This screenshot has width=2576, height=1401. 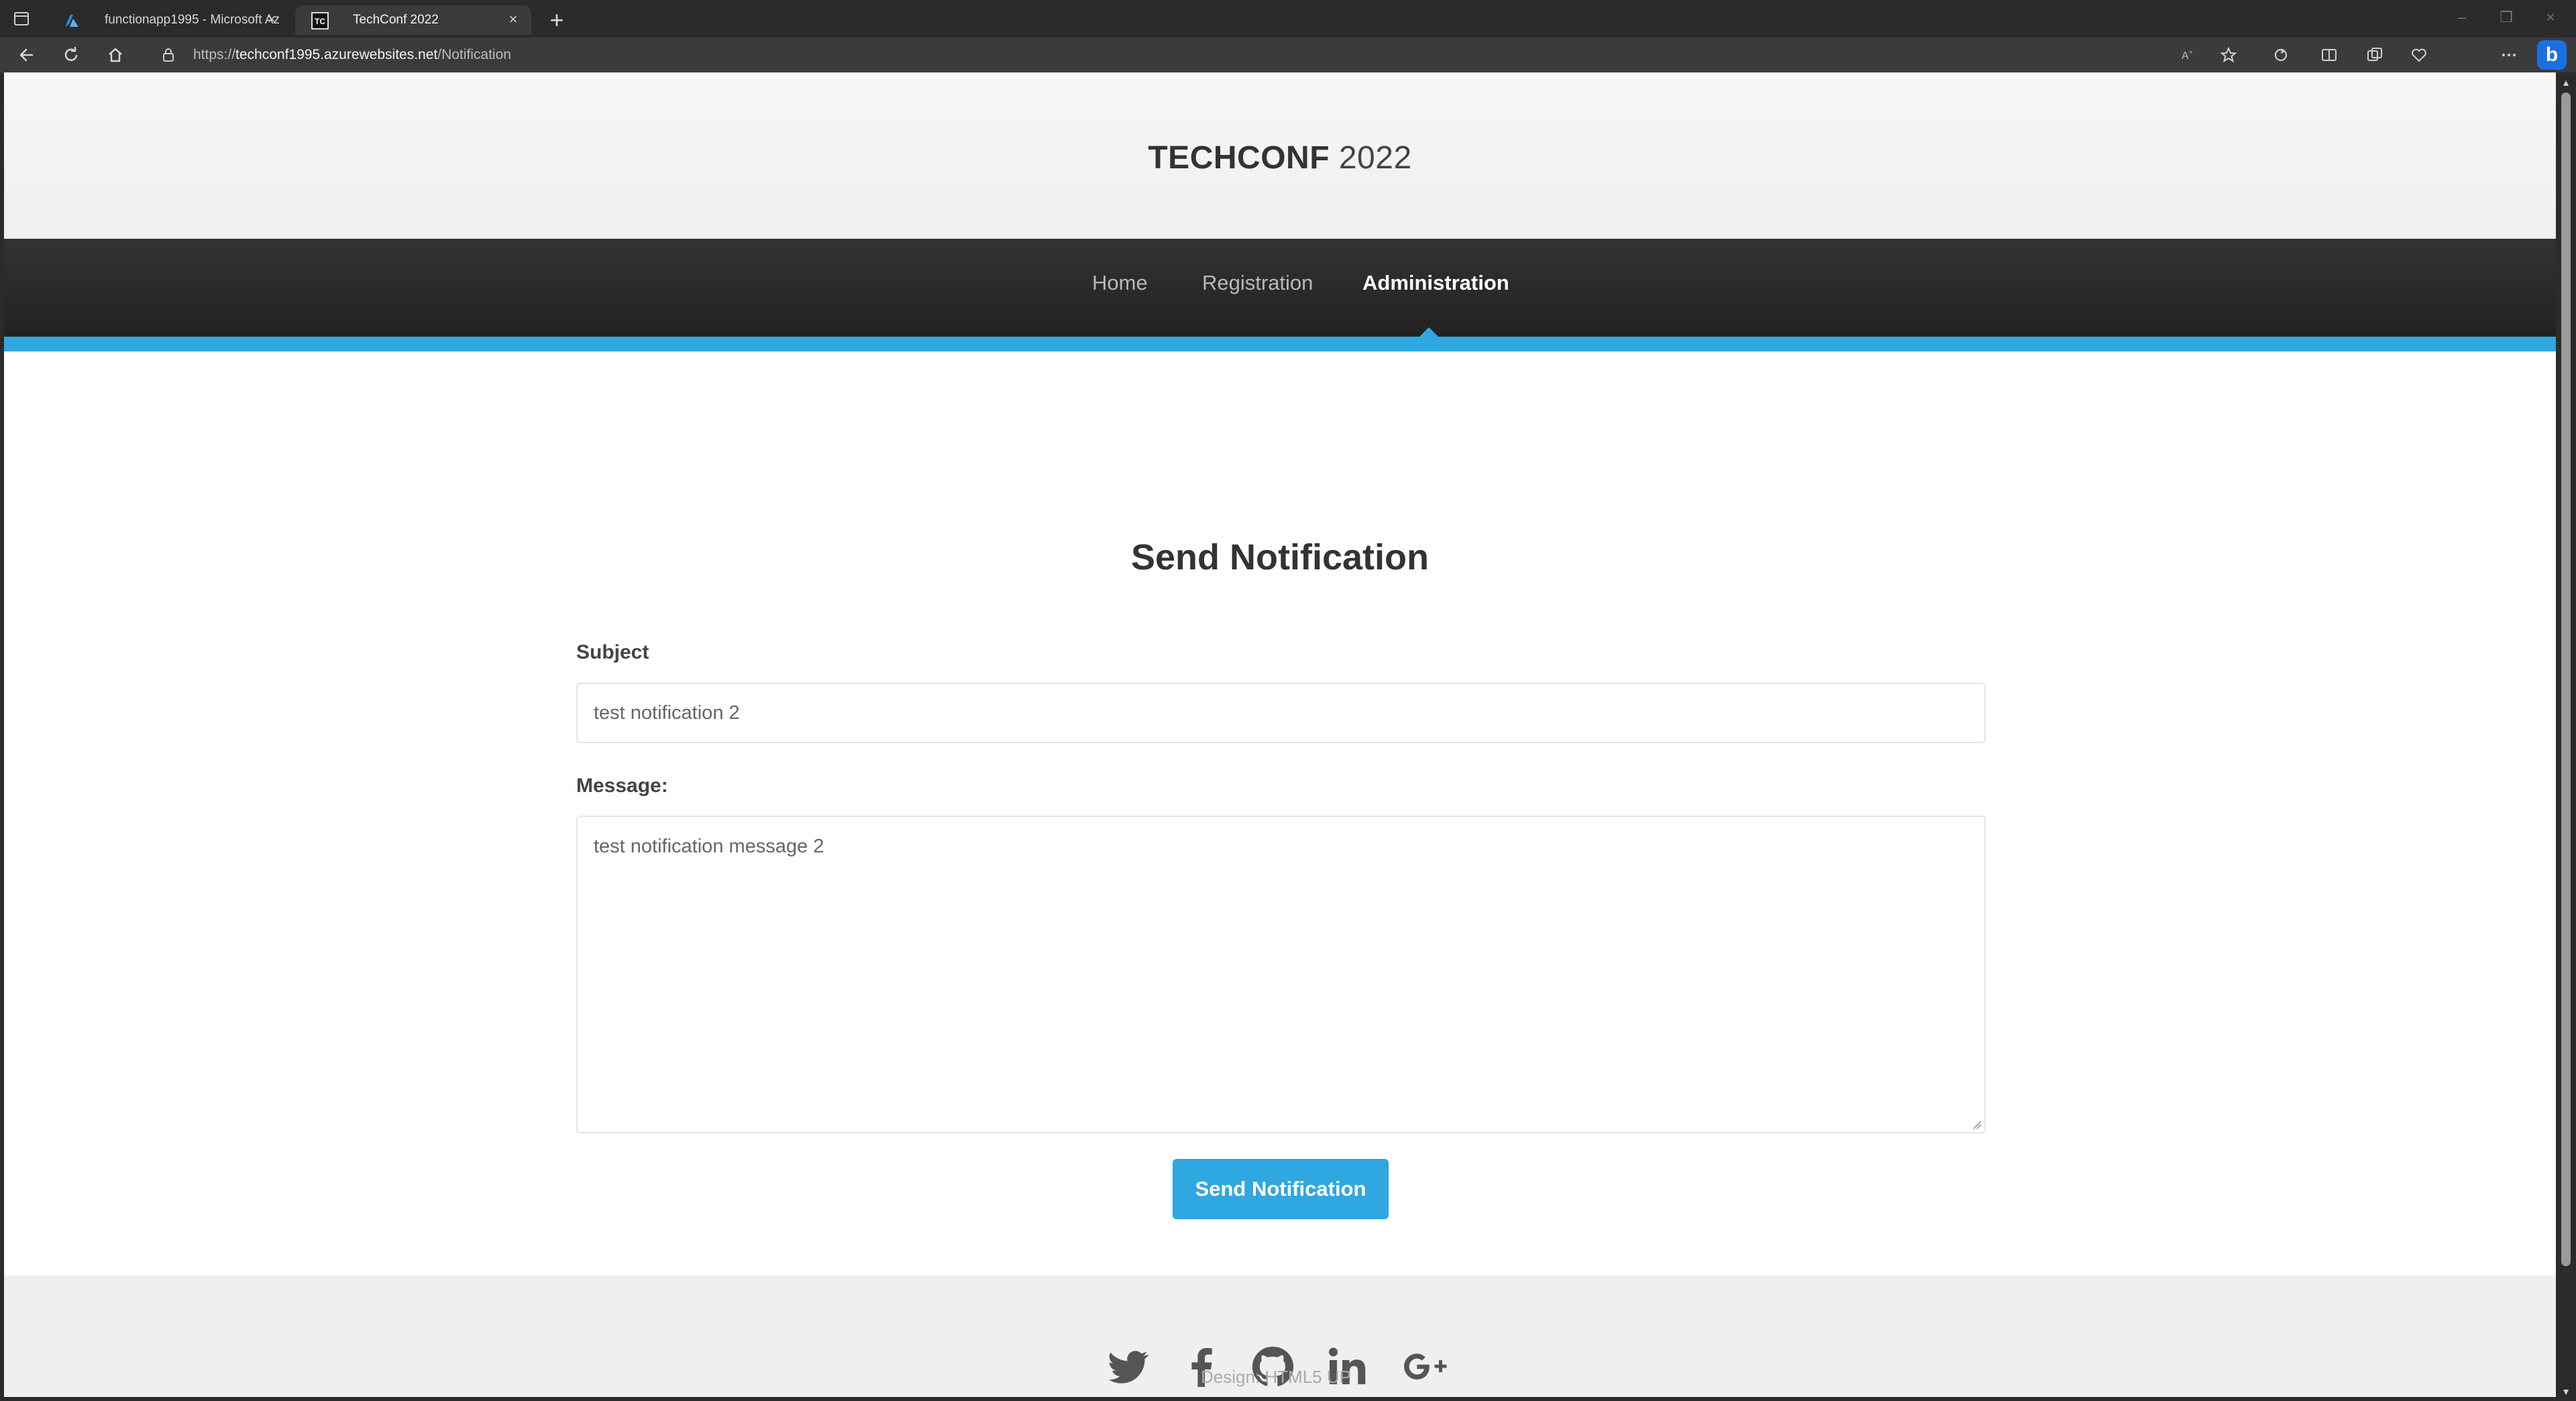 I want to click on new-tab-button: +, so click(x=556, y=20).